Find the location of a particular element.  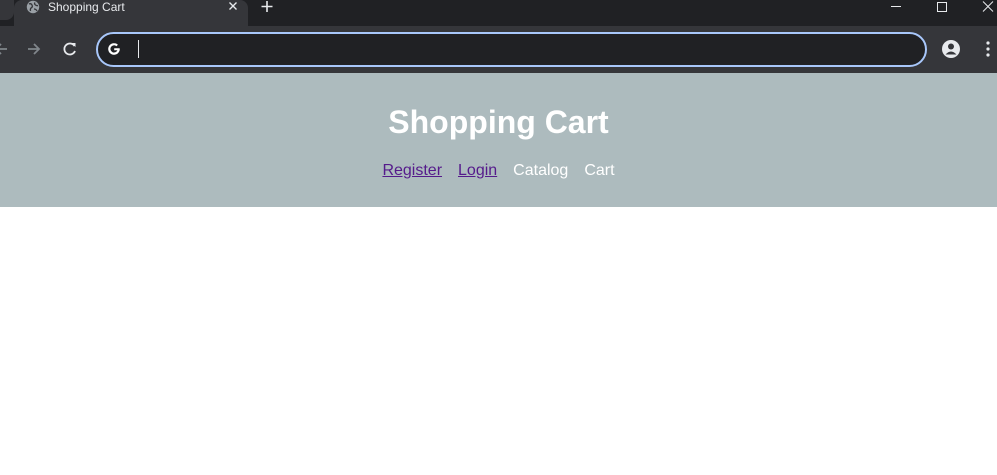

close-window-button is located at coordinates (980, 7).